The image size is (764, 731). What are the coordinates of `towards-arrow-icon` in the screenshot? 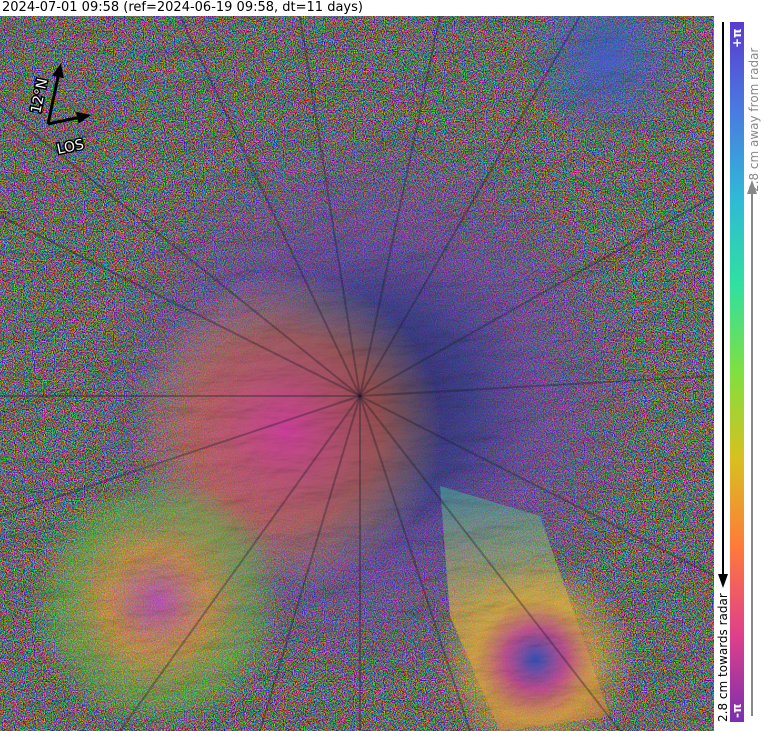 It's located at (723, 581).